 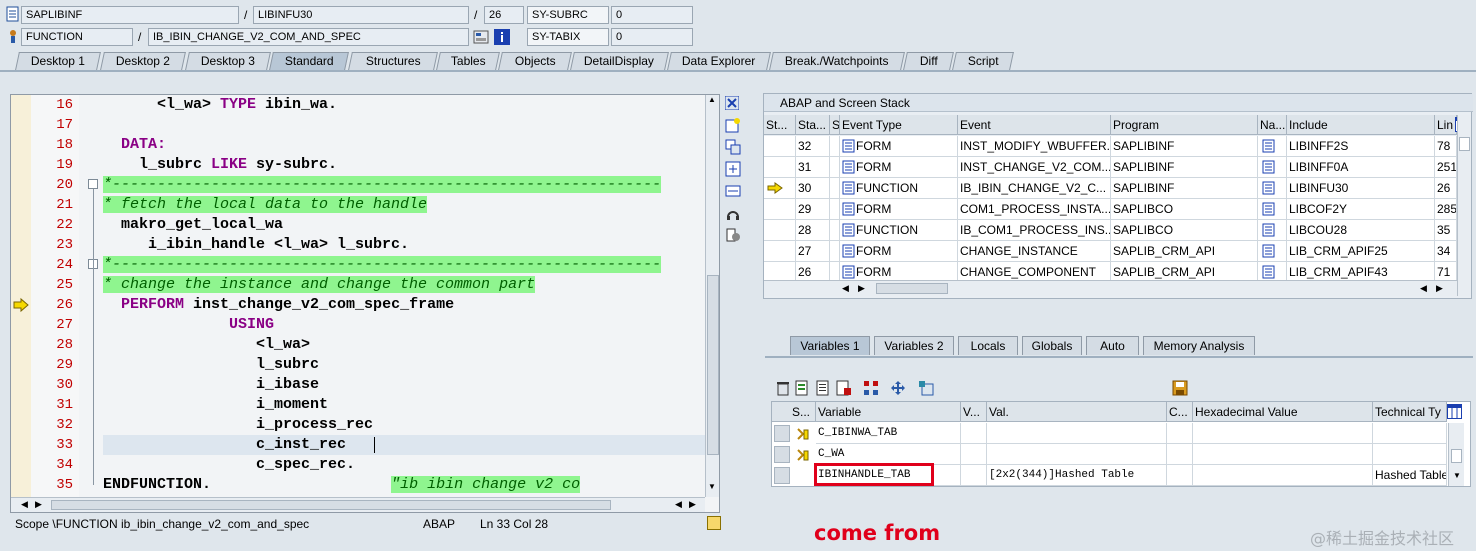 I want to click on notes-icon, so click(x=714, y=523).